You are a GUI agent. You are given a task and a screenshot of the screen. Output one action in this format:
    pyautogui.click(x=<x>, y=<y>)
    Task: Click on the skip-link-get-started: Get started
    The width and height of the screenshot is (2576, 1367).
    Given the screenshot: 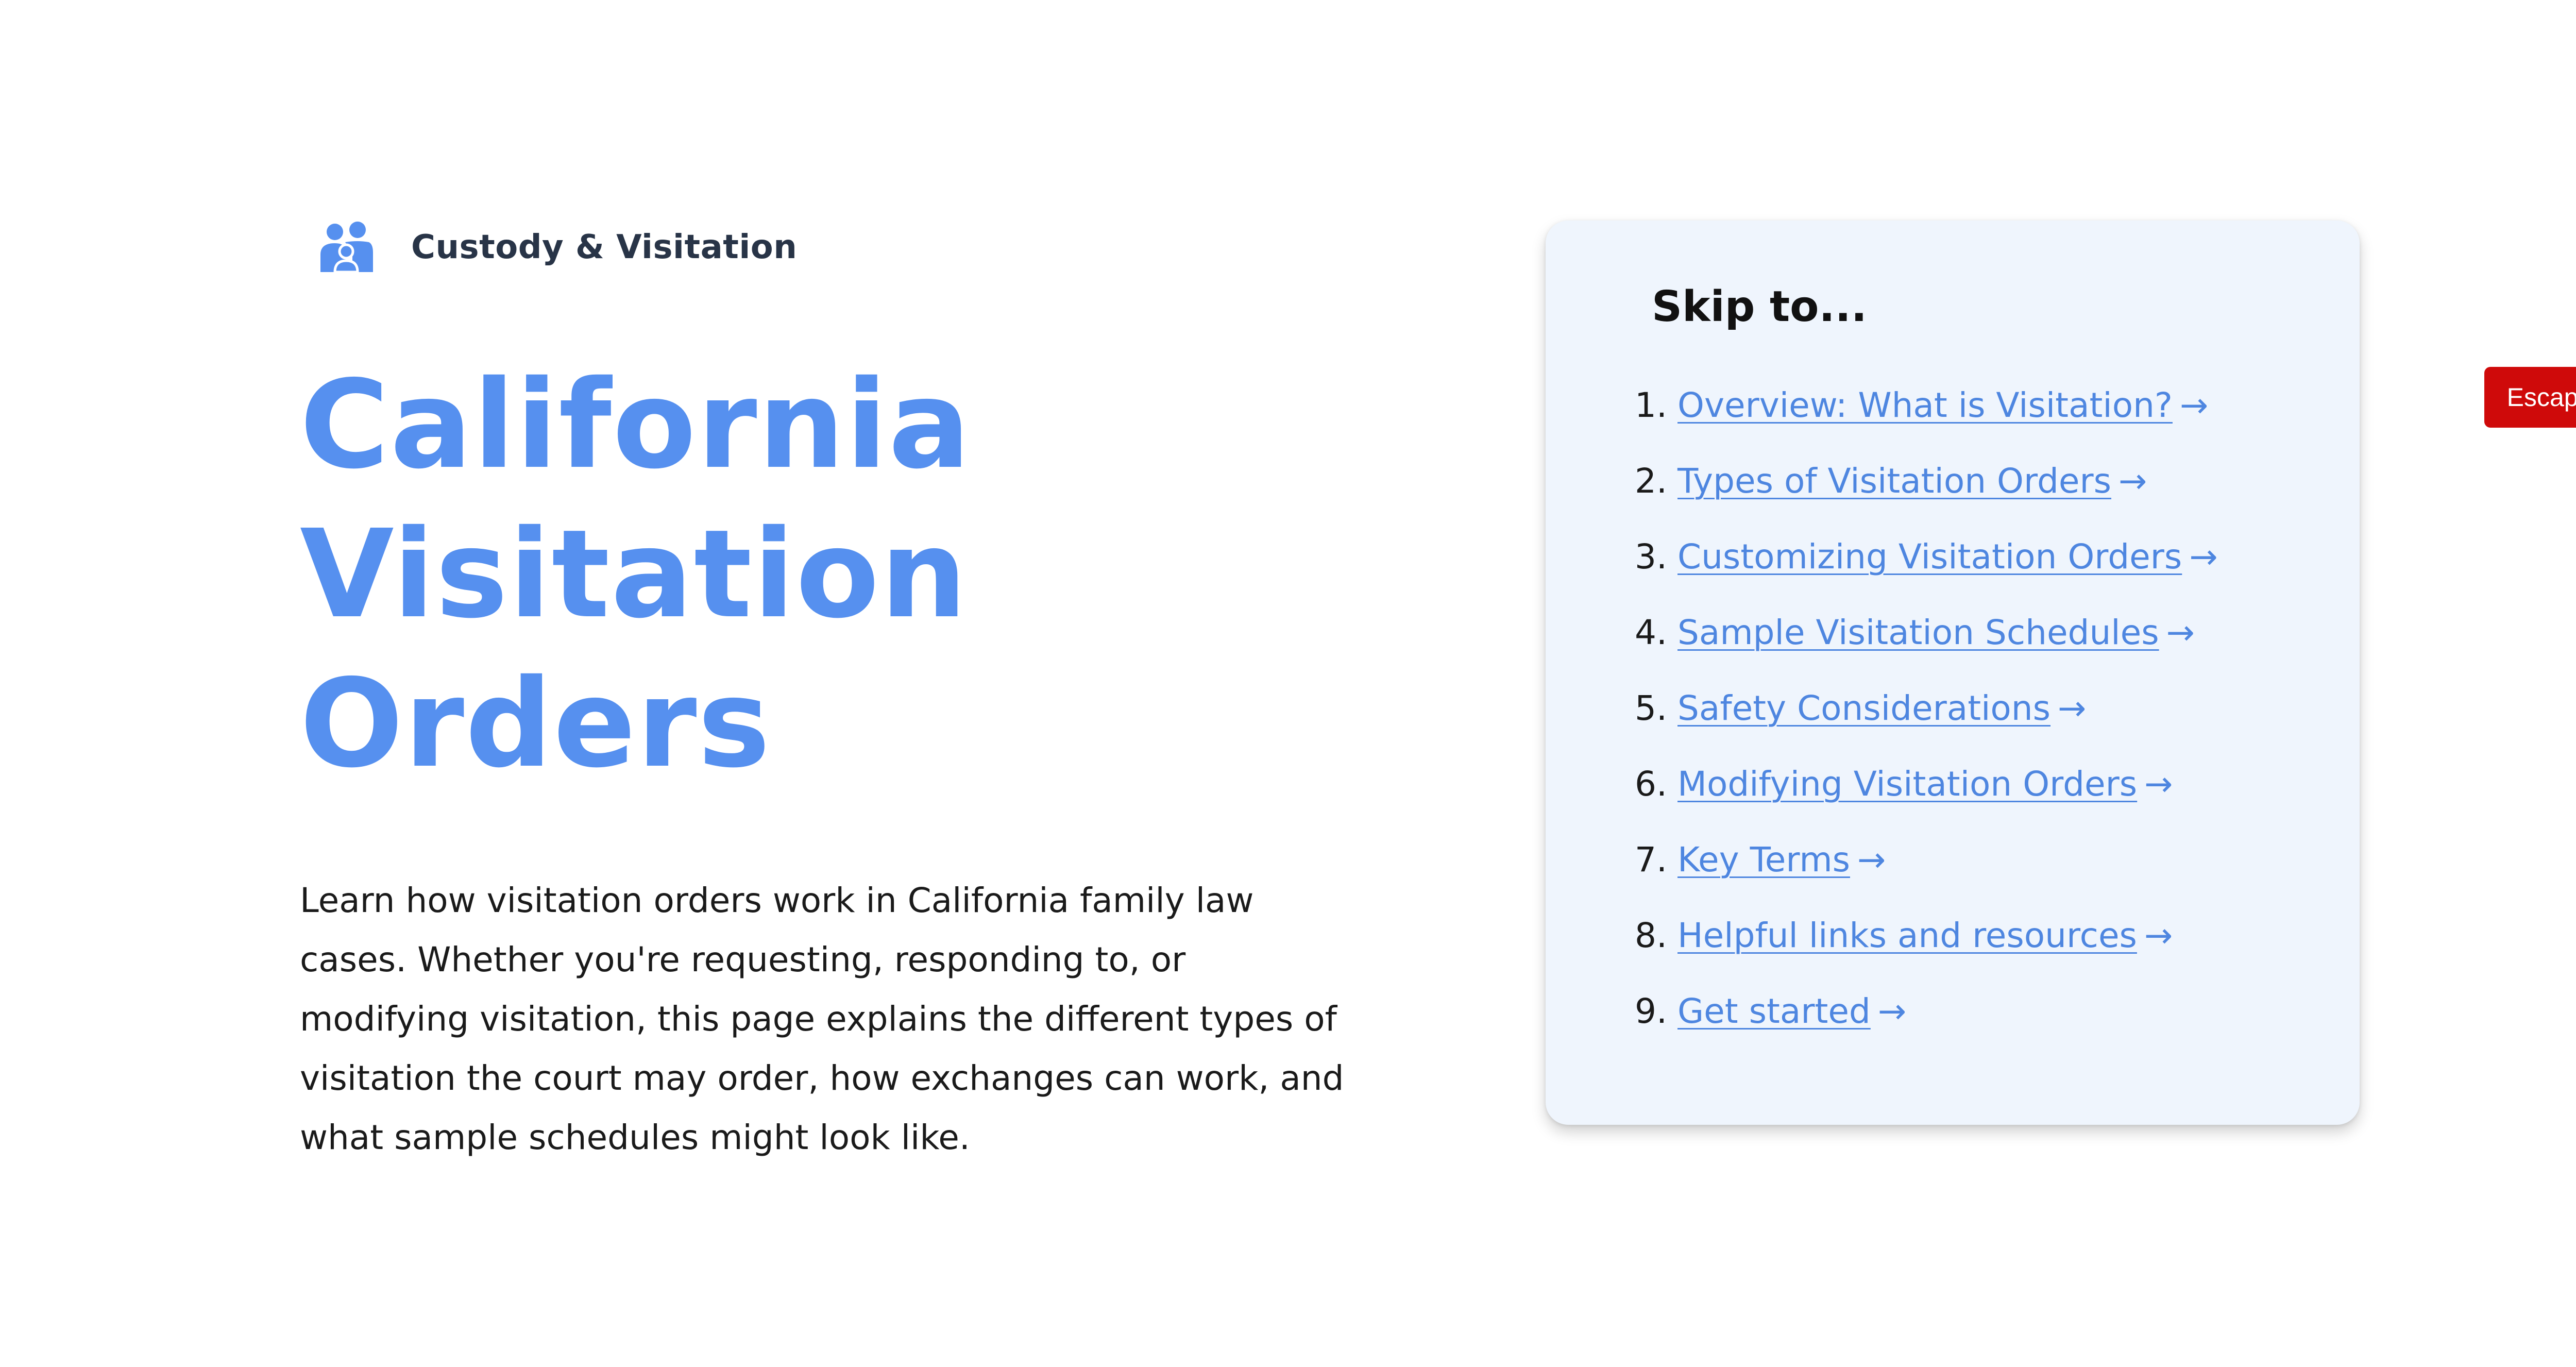 What is the action you would take?
    pyautogui.click(x=1774, y=1011)
    